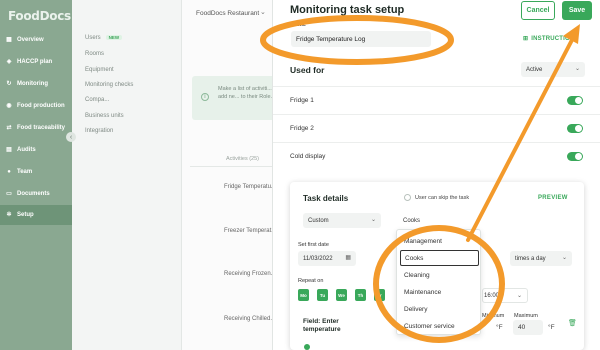 Image resolution: width=600 pixels, height=350 pixels. What do you see at coordinates (361, 39) in the screenshot?
I see `name-input: Fridge Temperature Log` at bounding box center [361, 39].